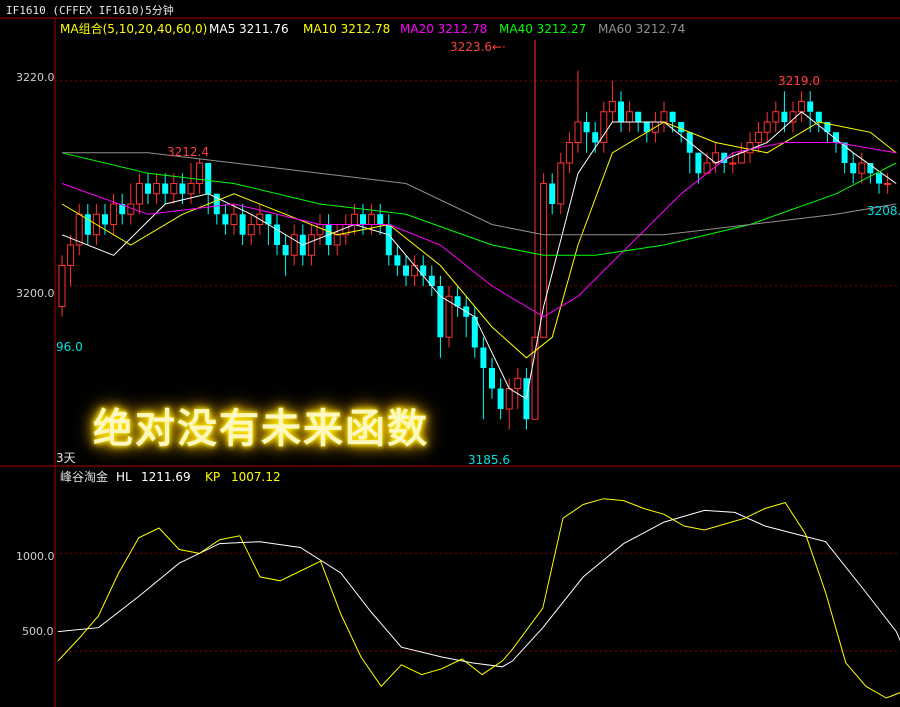 The width and height of the screenshot is (900, 707). Describe the element at coordinates (188, 152) in the screenshot. I see `left-high-label: 3212.4` at that location.